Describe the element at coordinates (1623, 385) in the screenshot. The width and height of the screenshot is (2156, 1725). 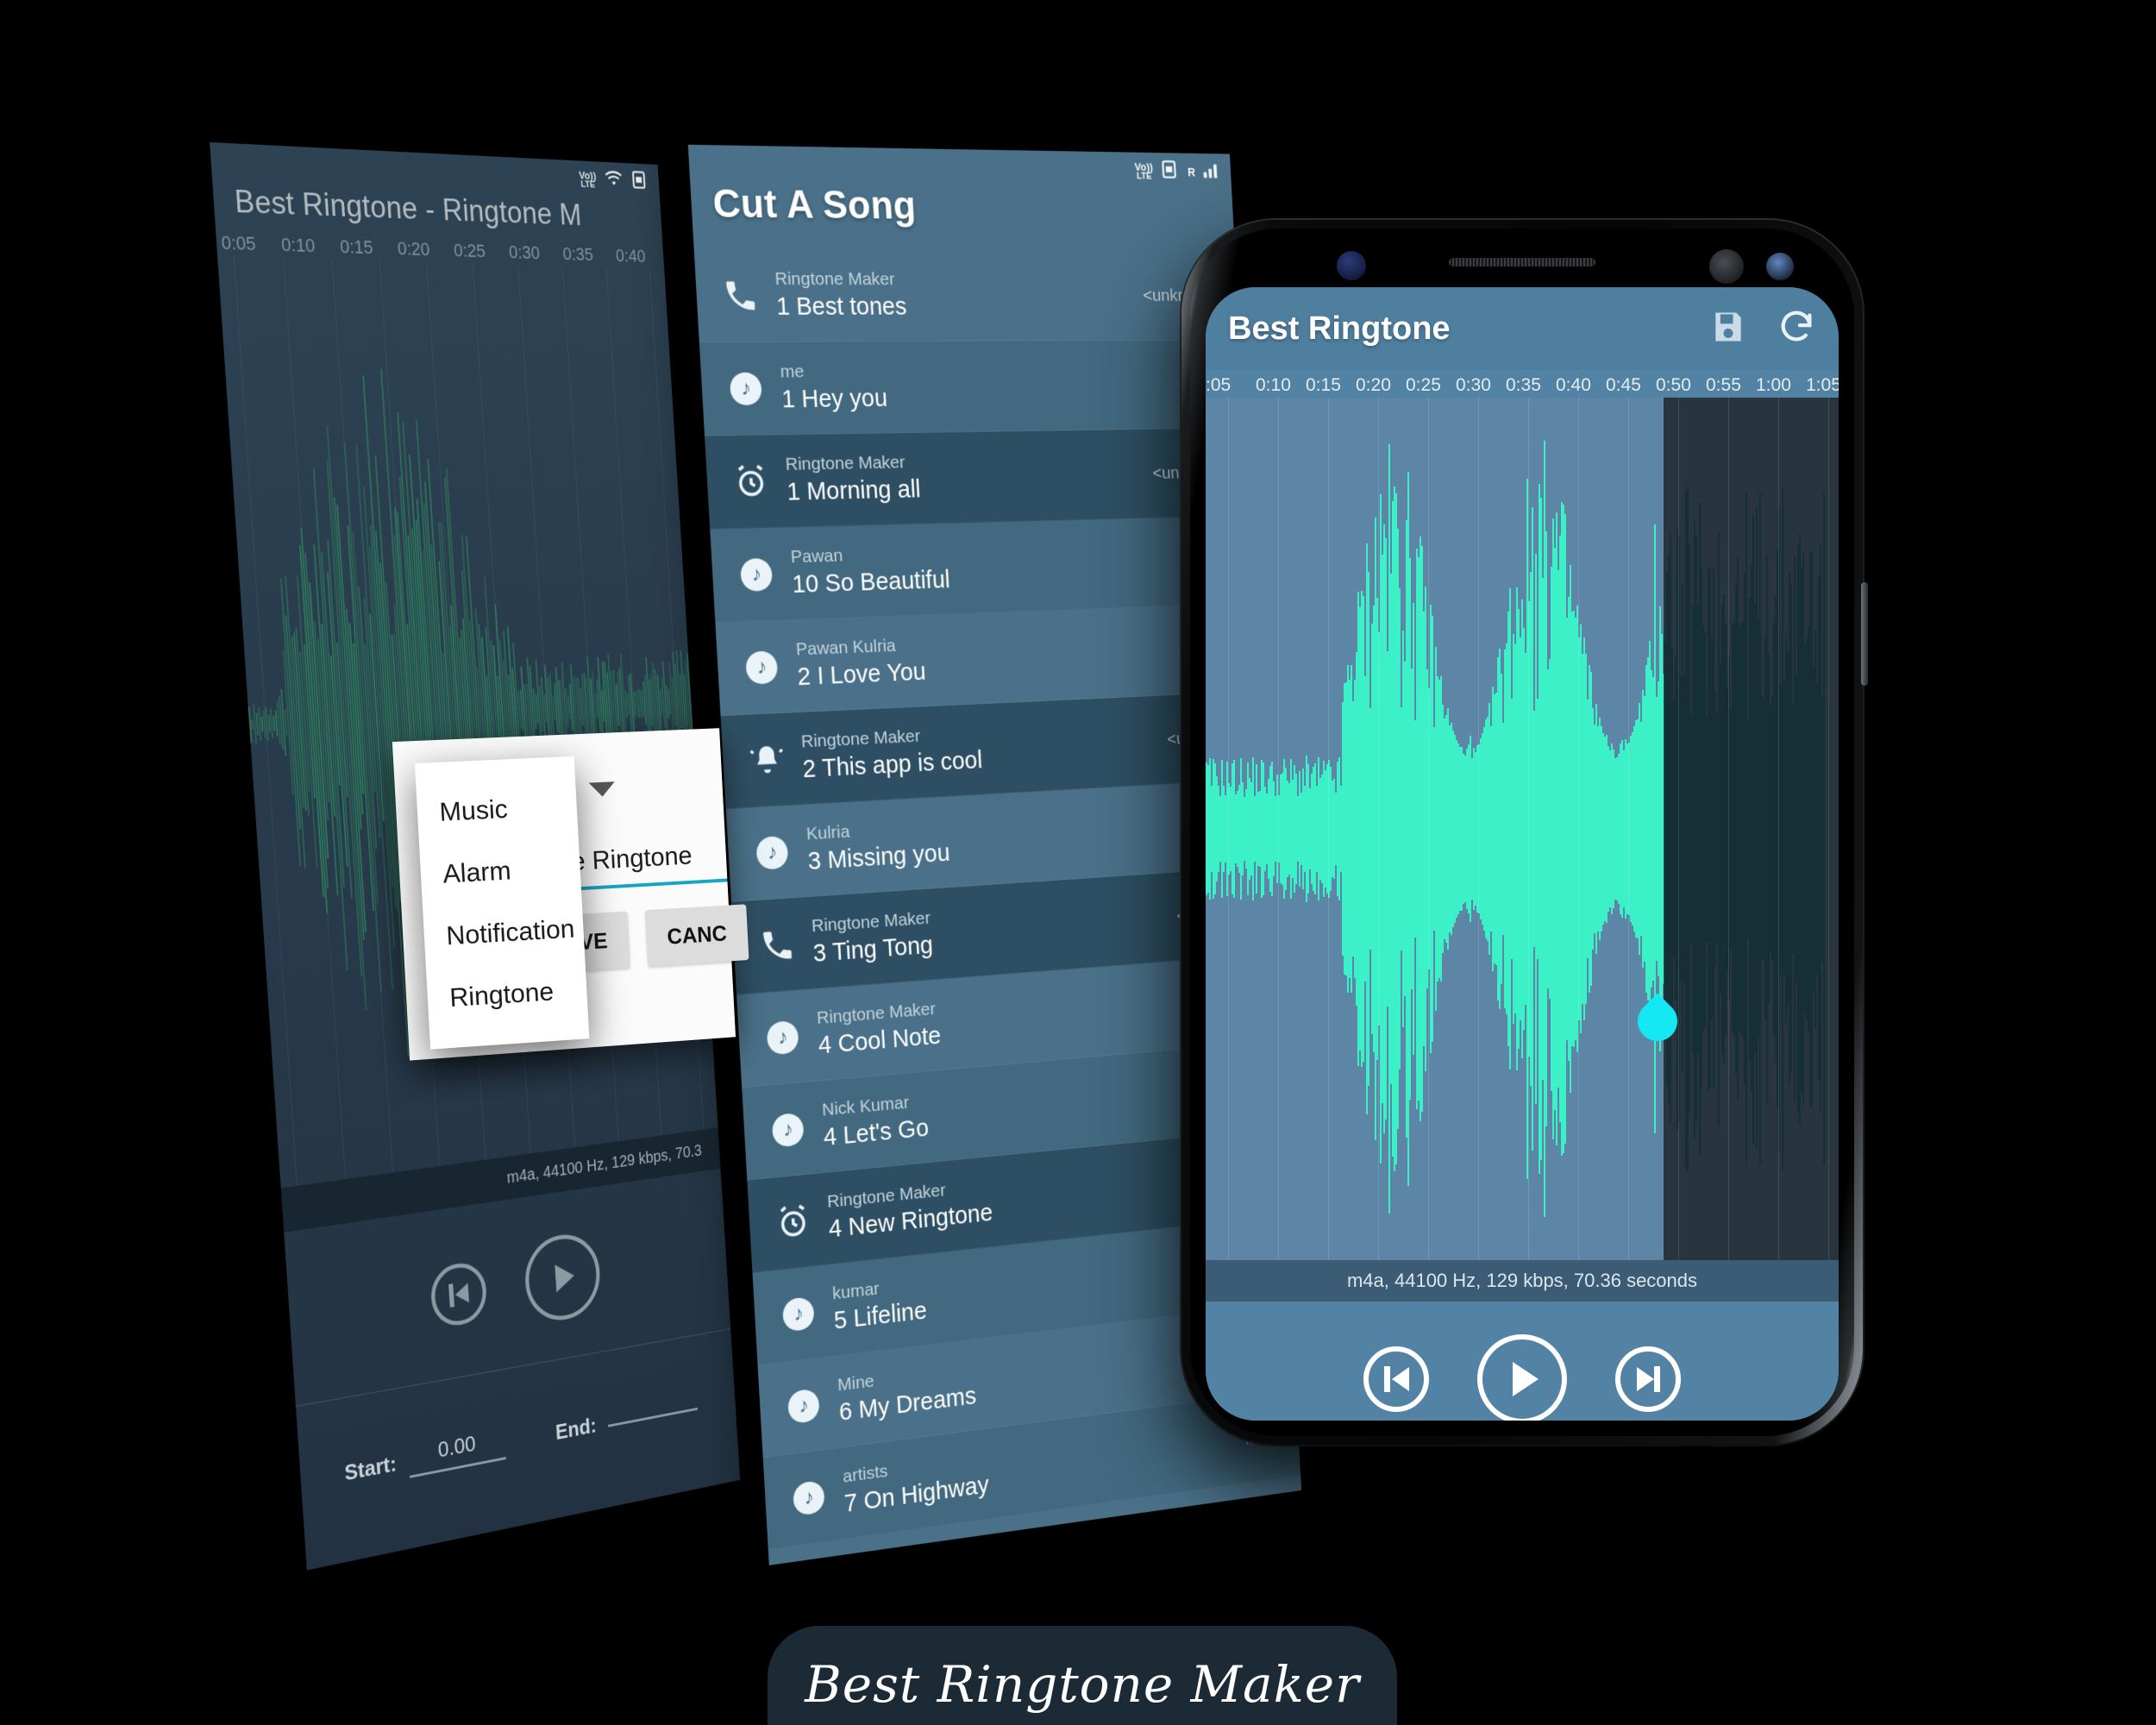
I see `ruler-tick: 0:45` at that location.